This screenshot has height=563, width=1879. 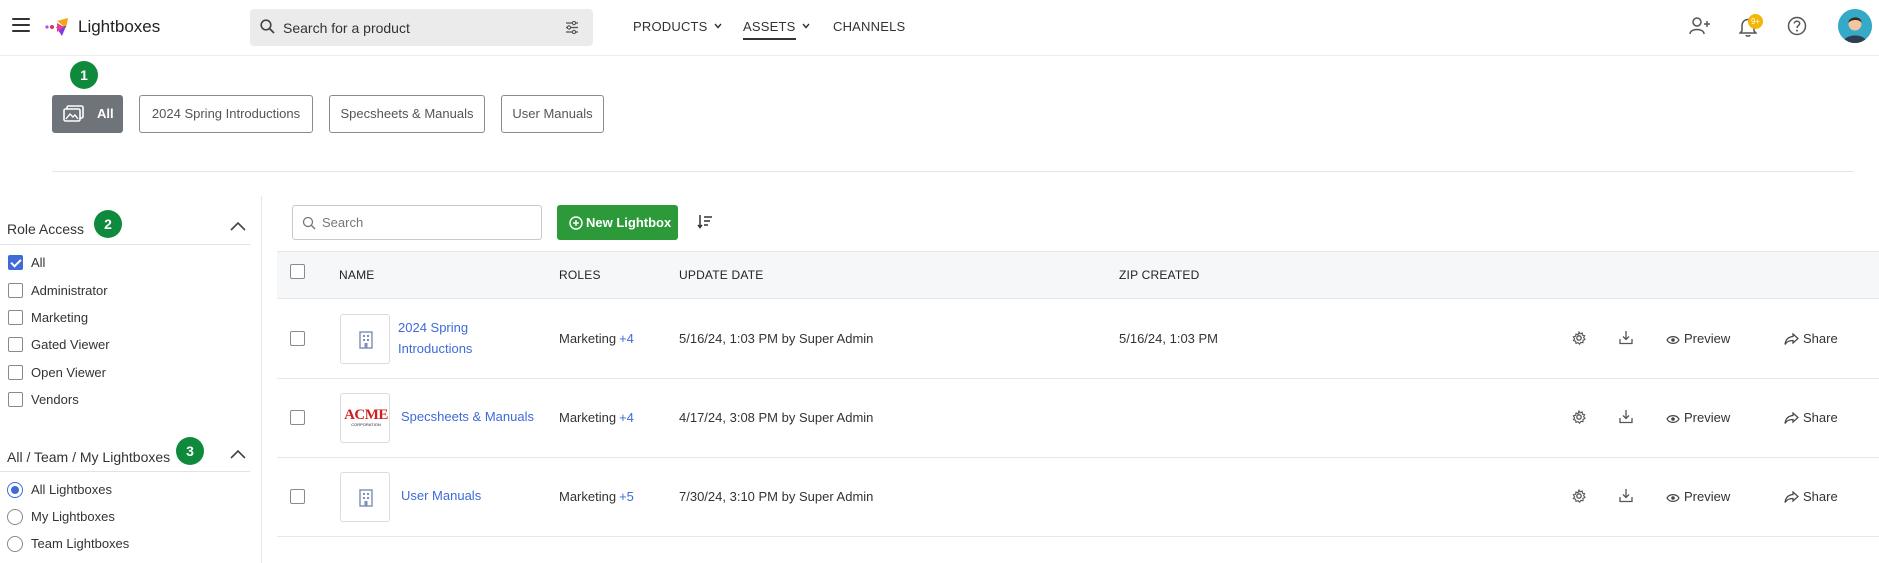 I want to click on row-name-link: Specsheets & Manuals, so click(x=467, y=416).